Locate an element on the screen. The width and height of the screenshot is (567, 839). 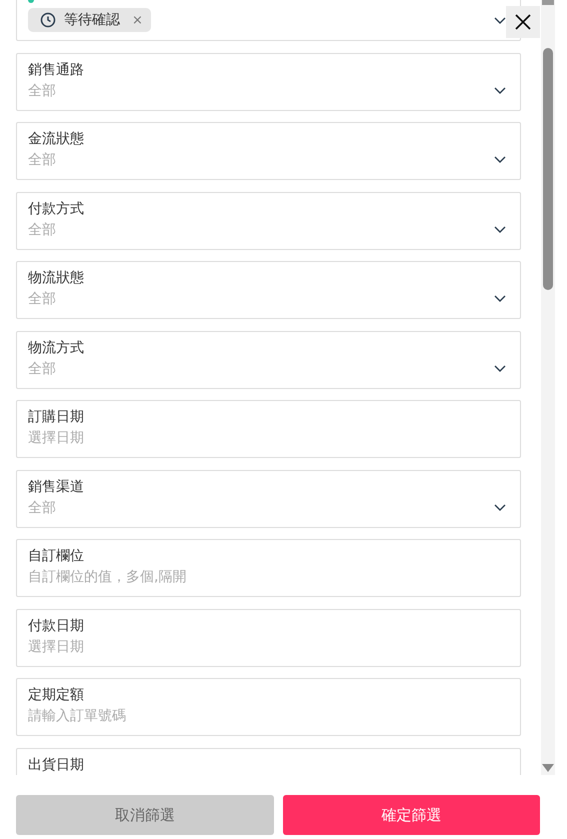
cancel-button: 取消篩選 is located at coordinates (145, 815).